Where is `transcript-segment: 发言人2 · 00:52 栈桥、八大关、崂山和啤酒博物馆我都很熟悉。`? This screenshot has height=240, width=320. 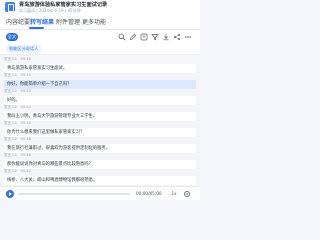 transcript-segment: 发言人2 · 00:52 栈桥、八大关、崂山和啤酒博物馆我都很熟悉。 is located at coordinates (100, 177).